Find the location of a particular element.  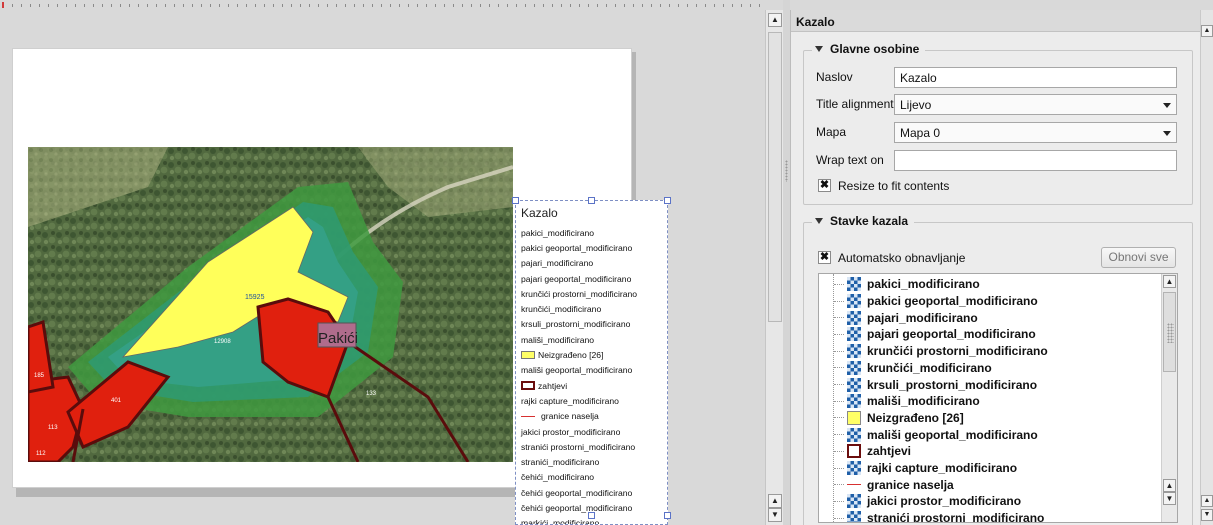

map-select: Mapa 0 is located at coordinates (1035, 132).